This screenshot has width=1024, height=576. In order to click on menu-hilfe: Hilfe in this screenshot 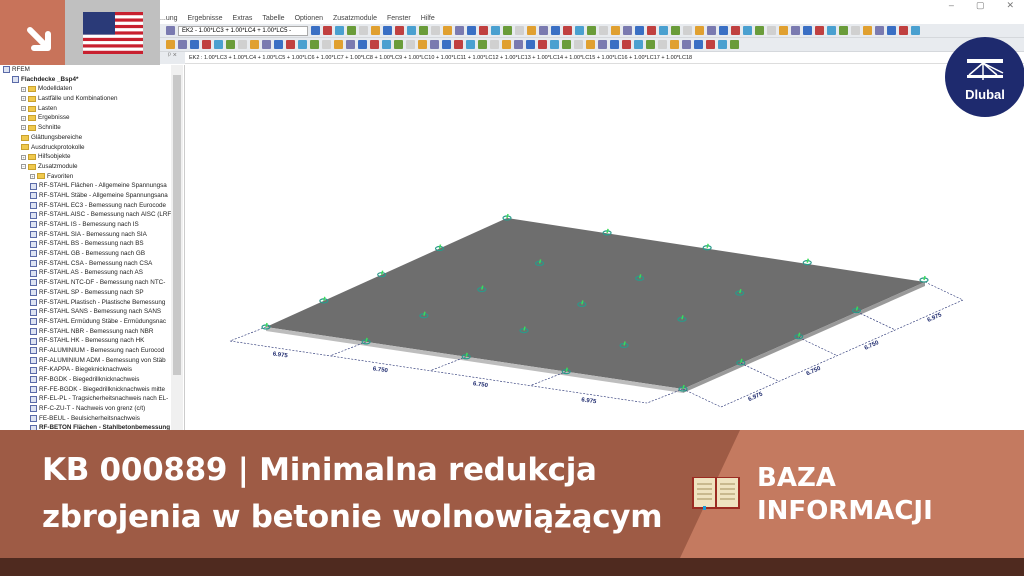, I will do `click(428, 18)`.